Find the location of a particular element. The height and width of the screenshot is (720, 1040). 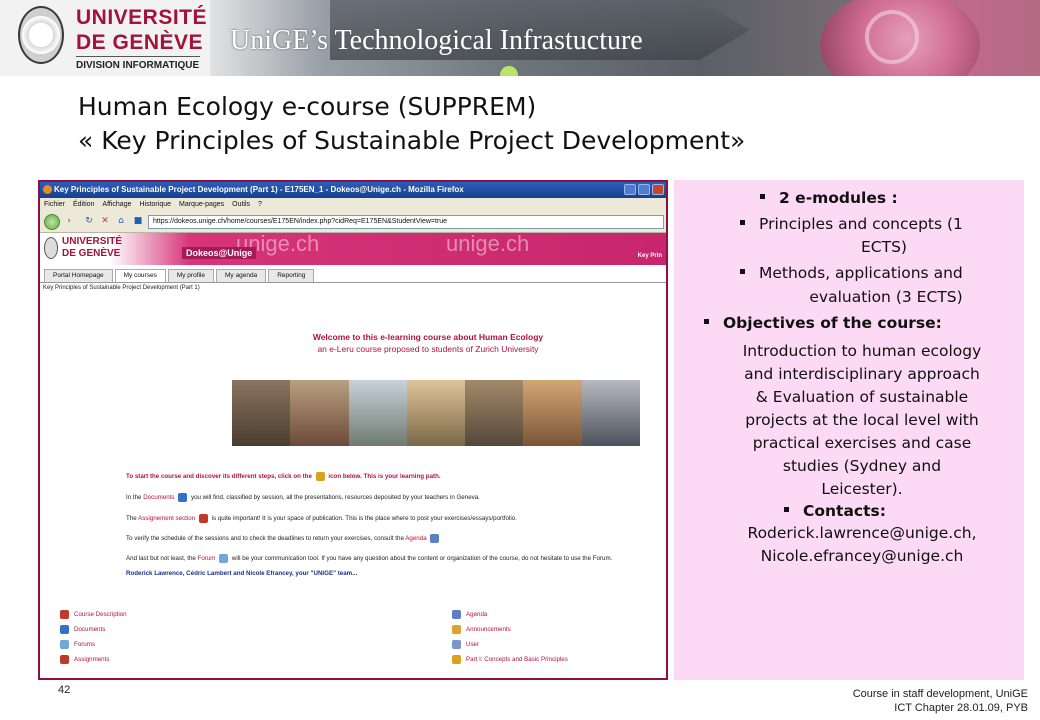

tool-assignments: Assignments is located at coordinates (84, 659).